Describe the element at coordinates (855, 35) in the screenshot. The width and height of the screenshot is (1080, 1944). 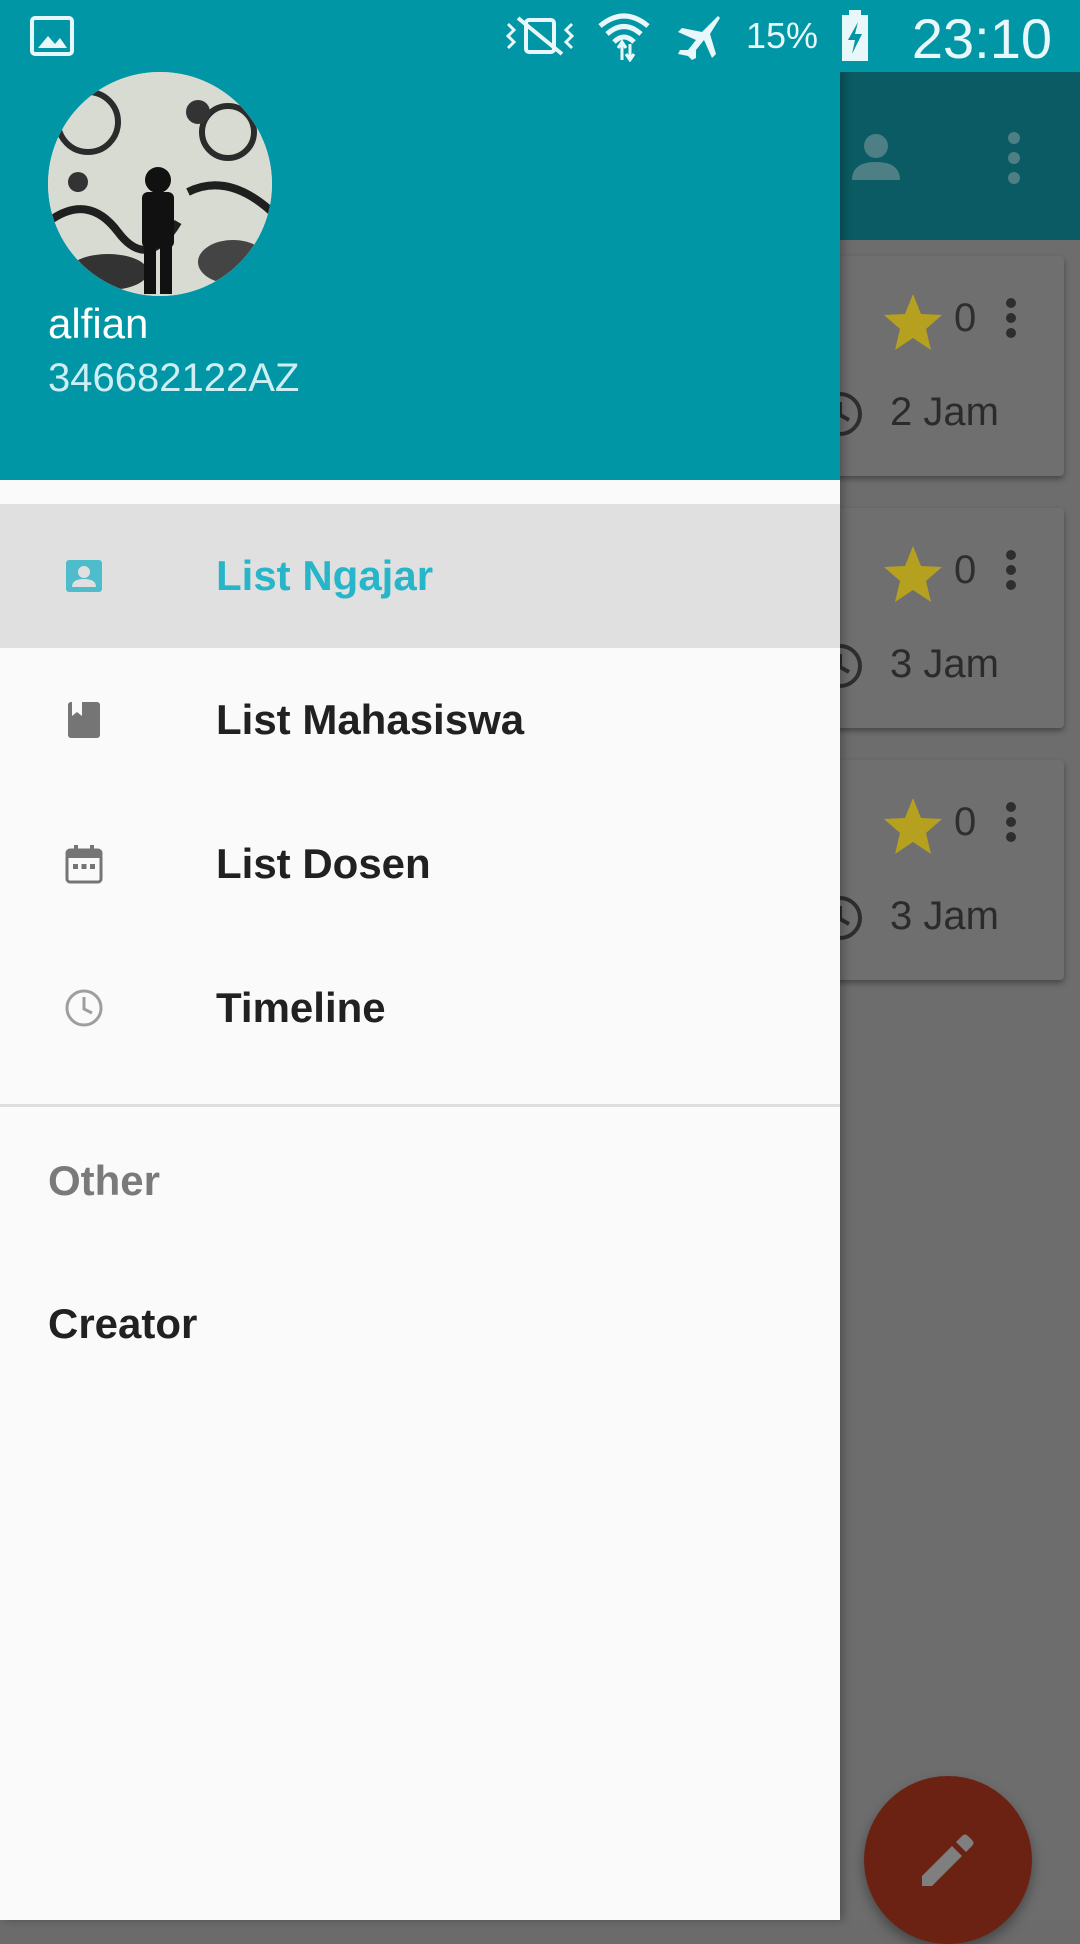
I see `battery-charging-icon` at that location.